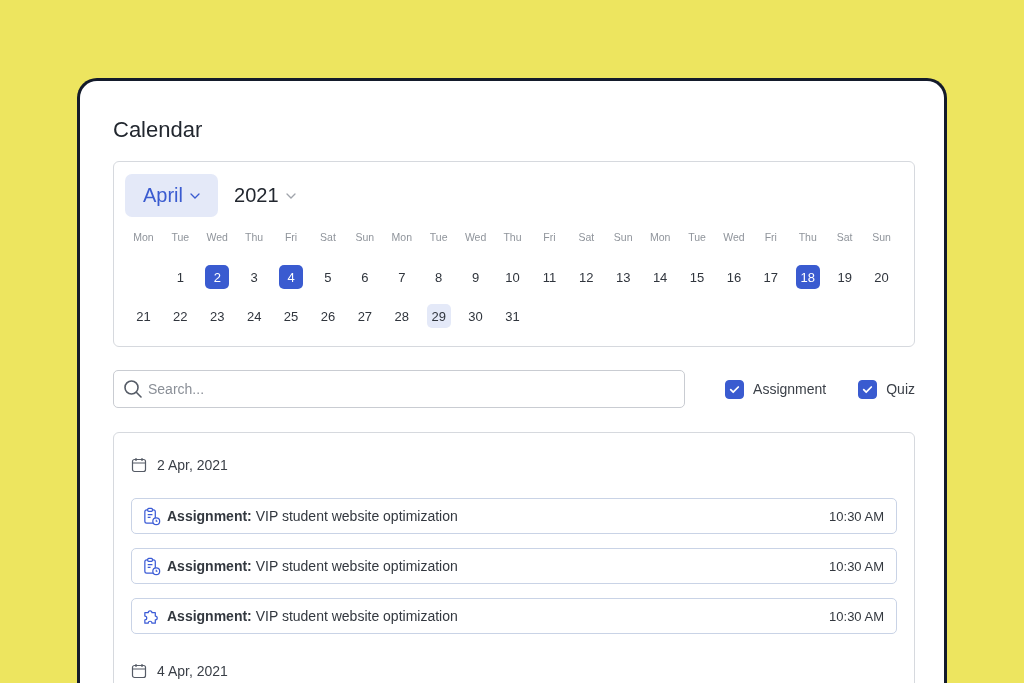 The width and height of the screenshot is (1024, 683). Describe the element at coordinates (265, 195) in the screenshot. I see `year-dropdown: 2021` at that location.